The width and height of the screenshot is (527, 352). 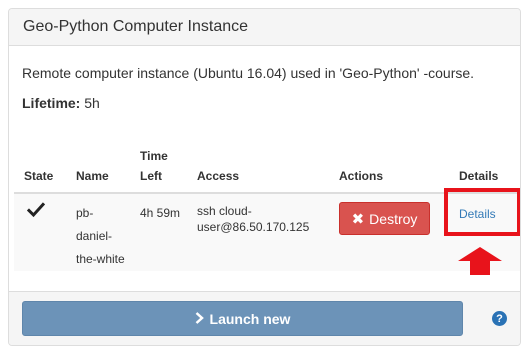 I want to click on row-access-line2: user@86.50.170.125, so click(x=253, y=227).